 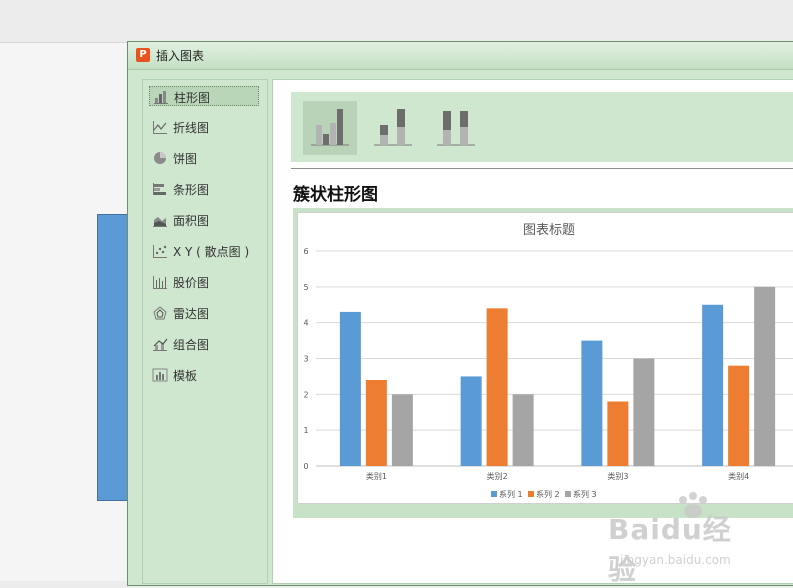 I want to click on x-tick-label: 类别1, so click(x=376, y=476).